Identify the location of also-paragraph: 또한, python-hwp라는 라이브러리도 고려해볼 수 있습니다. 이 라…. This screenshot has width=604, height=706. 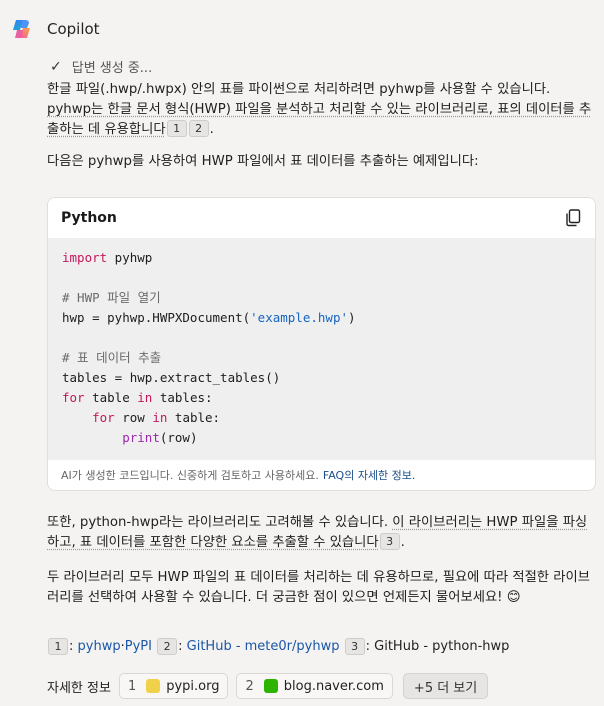
(319, 533).